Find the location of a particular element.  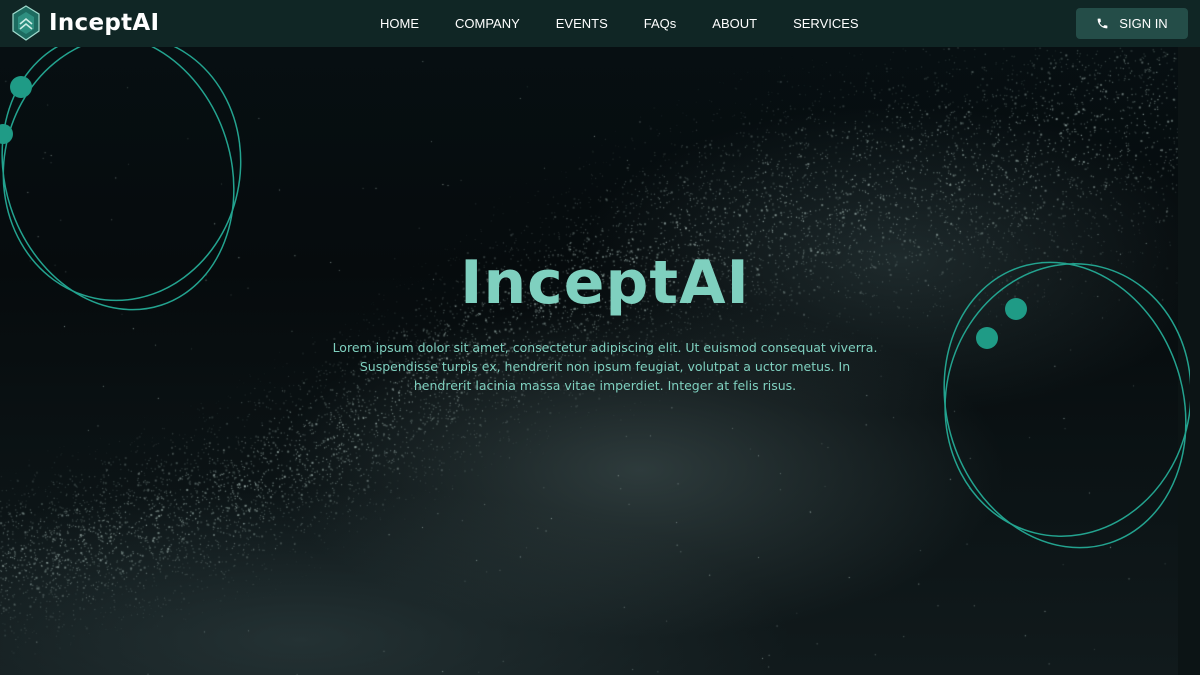

phone-icon is located at coordinates (1102, 23).